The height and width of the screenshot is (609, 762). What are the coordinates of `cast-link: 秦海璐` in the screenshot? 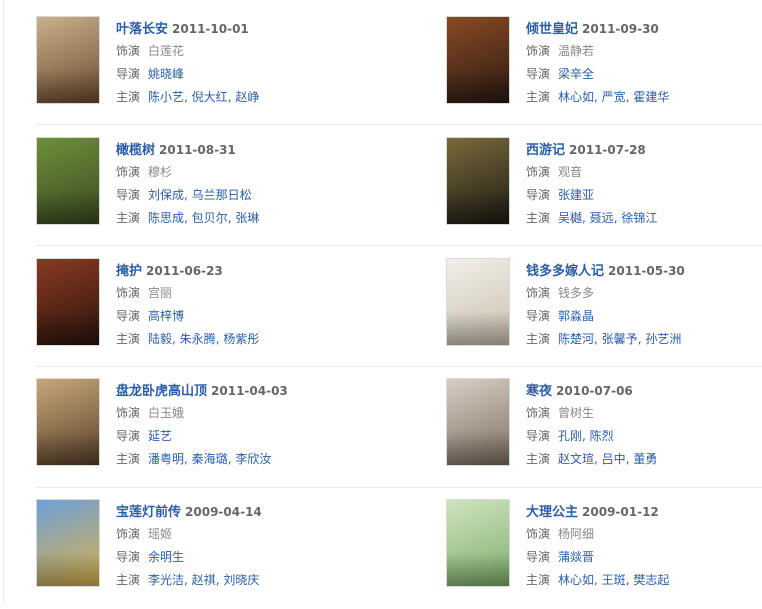 It's located at (210, 459).